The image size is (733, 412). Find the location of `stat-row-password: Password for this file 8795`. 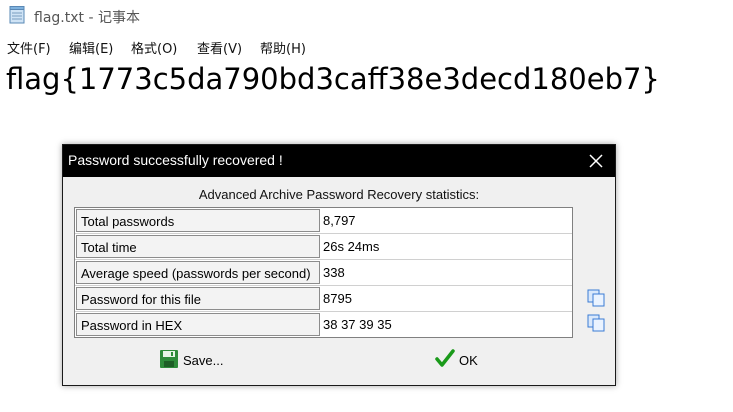

stat-row-password: Password for this file 8795 is located at coordinates (323, 299).